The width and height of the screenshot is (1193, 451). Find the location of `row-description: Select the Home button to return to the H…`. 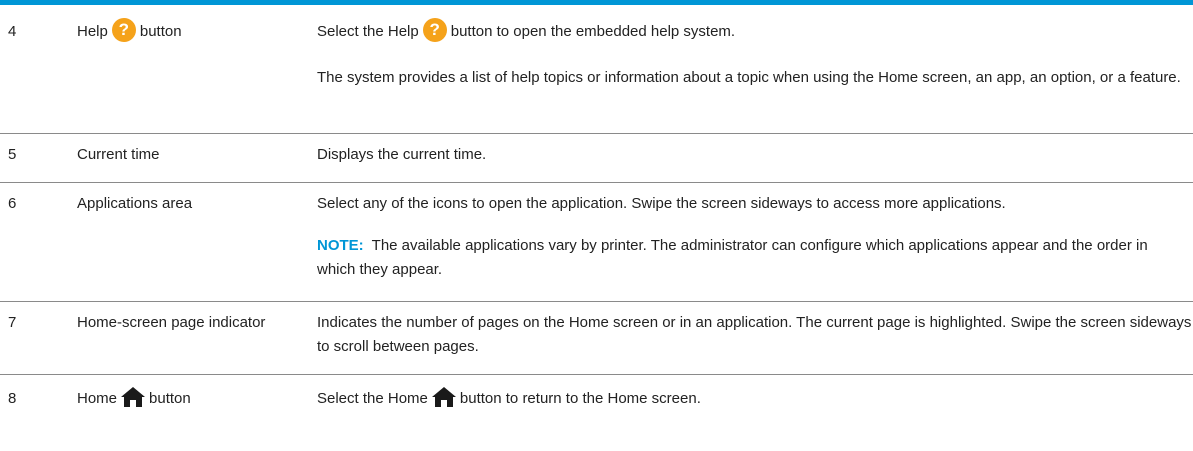

row-description: Select the Home button to return to the H… is located at coordinates (755, 399).